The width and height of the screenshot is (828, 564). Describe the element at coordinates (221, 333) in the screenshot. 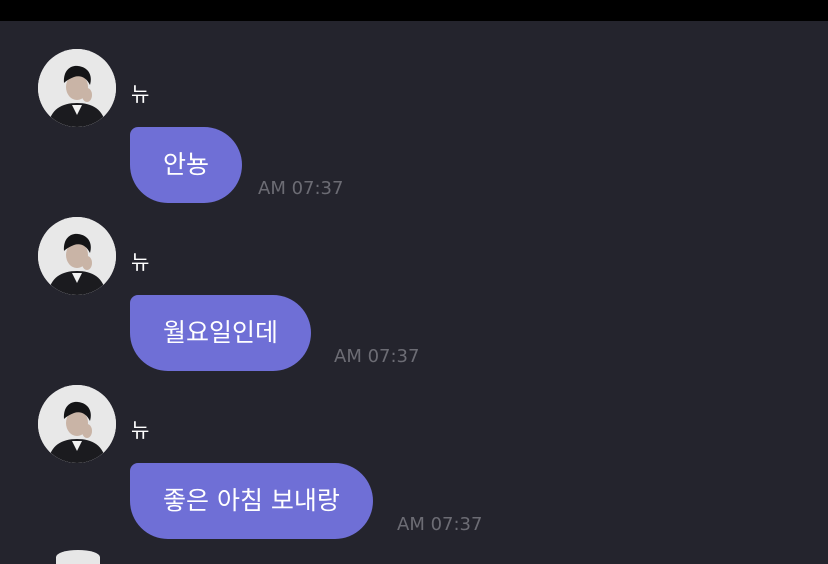

I see `message-bubble: 월요일인데` at that location.